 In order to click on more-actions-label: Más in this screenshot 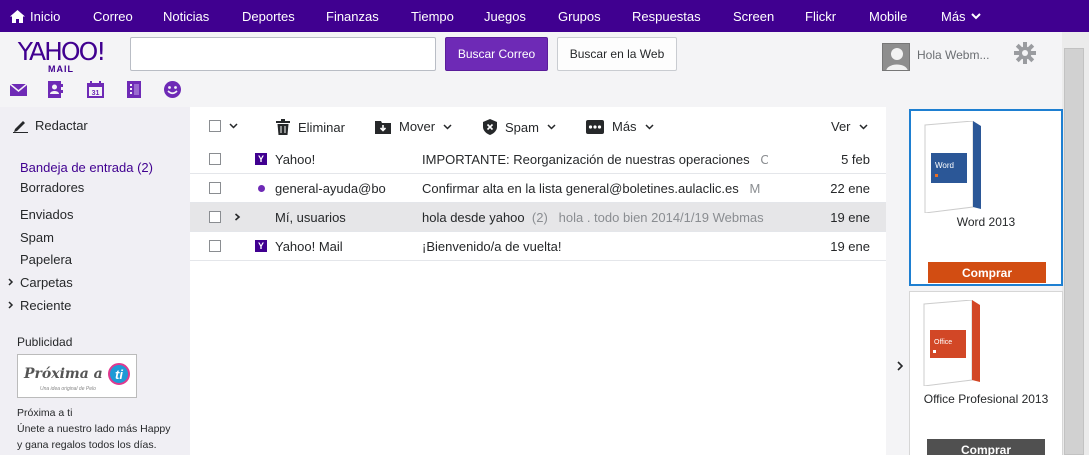, I will do `click(624, 126)`.